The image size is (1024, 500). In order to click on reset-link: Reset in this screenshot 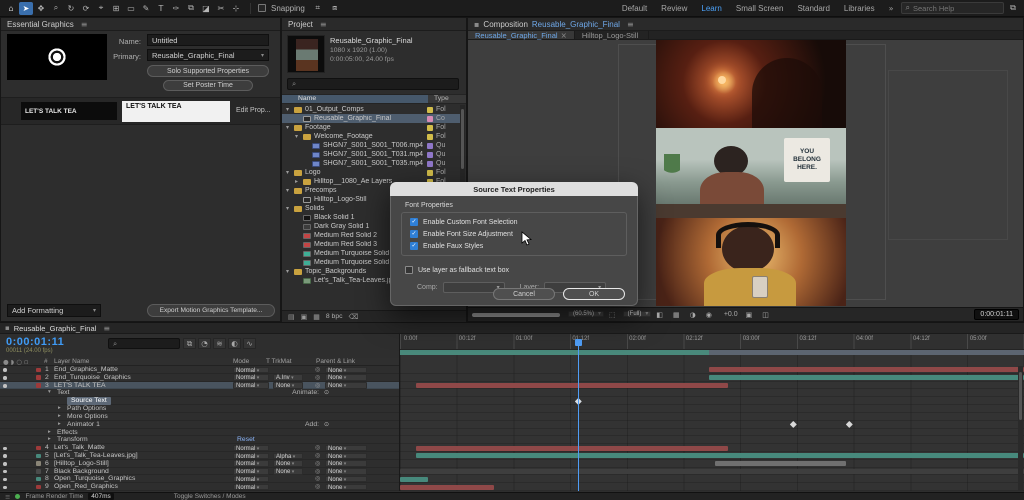, I will do `click(246, 440)`.